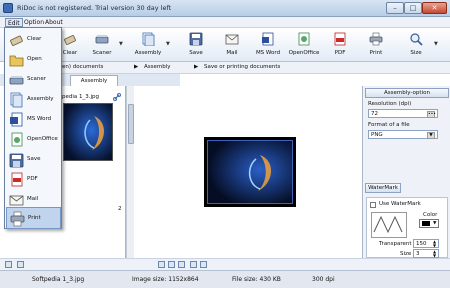 The width and height of the screenshot is (450, 288). Describe the element at coordinates (389, 125) in the screenshot. I see `format-label: Format of a file` at that location.